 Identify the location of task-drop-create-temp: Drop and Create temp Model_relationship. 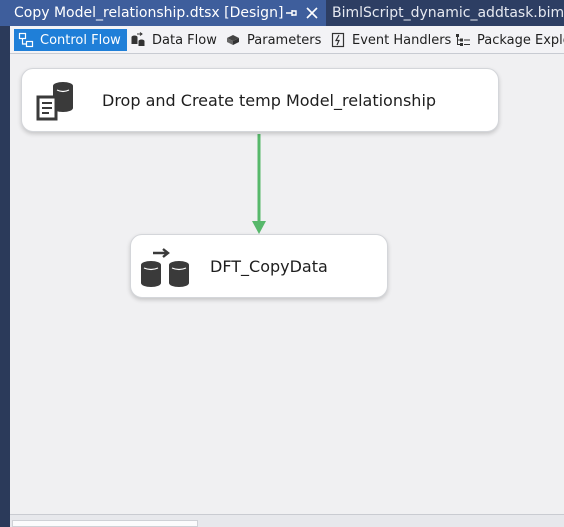
(260, 100).